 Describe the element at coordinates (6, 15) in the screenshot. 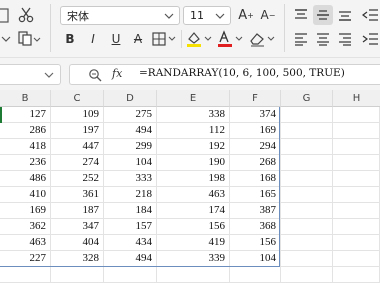

I see `paste-icon` at that location.